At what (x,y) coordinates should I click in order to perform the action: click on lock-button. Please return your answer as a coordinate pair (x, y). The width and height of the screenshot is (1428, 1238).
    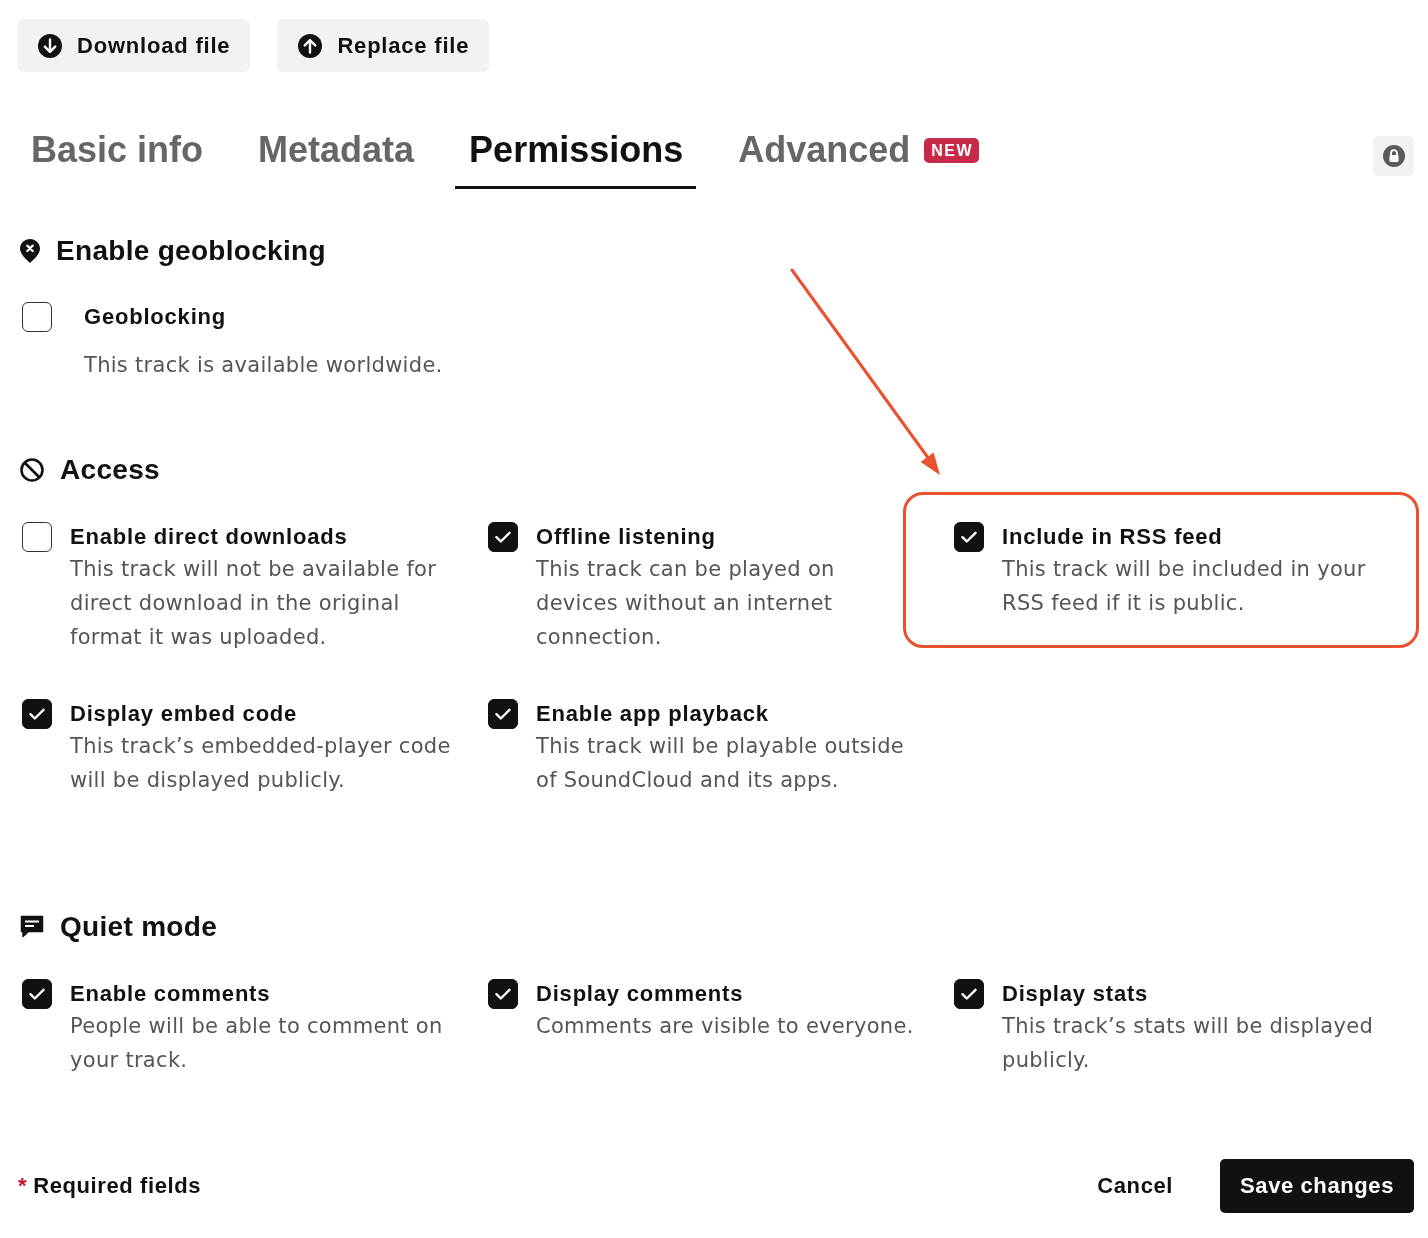
    Looking at the image, I should click on (1393, 156).